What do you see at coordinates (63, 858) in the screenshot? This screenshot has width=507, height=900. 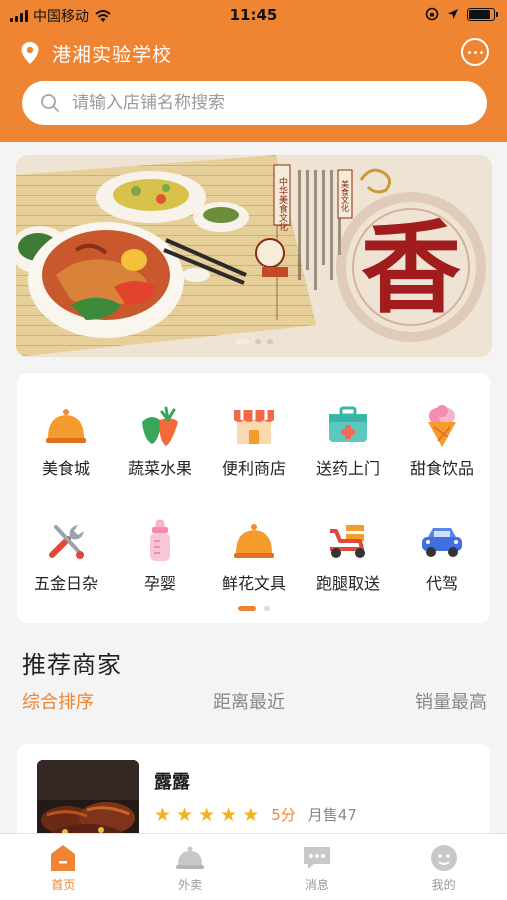 I see `home-icon` at bounding box center [63, 858].